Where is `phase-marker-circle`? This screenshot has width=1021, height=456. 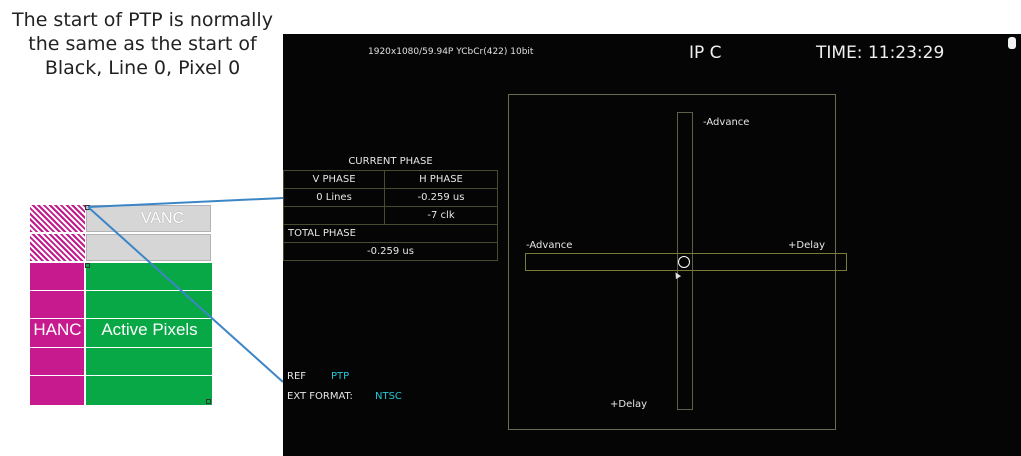 phase-marker-circle is located at coordinates (684, 262).